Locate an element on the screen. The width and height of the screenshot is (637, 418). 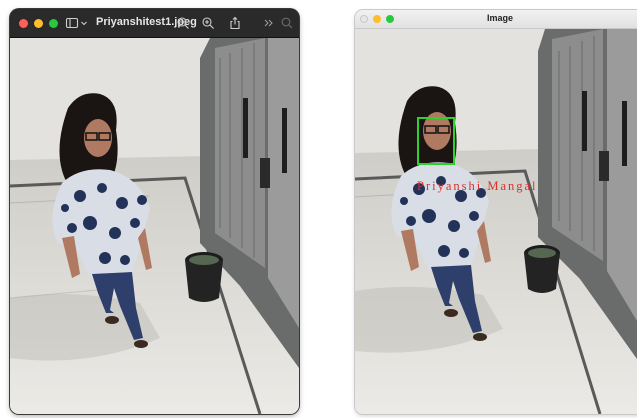
face-label: Priyanshi Mangal is located at coordinates (477, 186).